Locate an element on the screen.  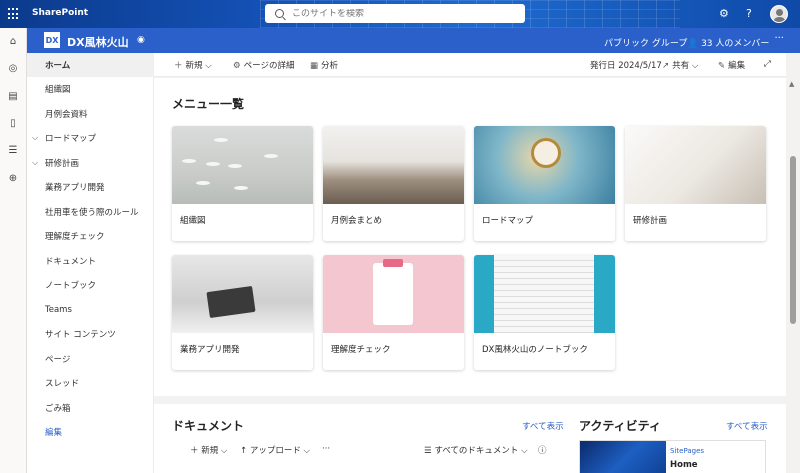
site-header: DX DX風林火山 ◉ パブリック グループ 👤 33 人のメンバー ··· is located at coordinates (413, 40).